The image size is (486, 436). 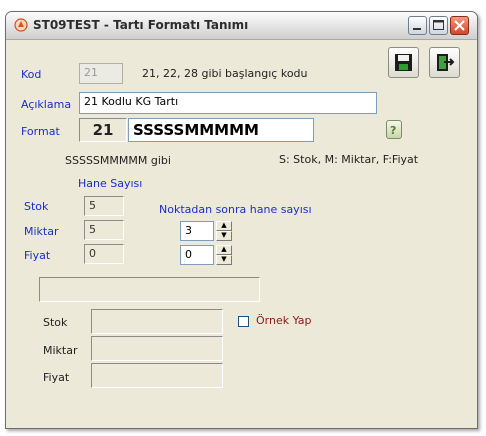 What do you see at coordinates (46, 104) in the screenshot?
I see `aciklama-label: Açıklama` at bounding box center [46, 104].